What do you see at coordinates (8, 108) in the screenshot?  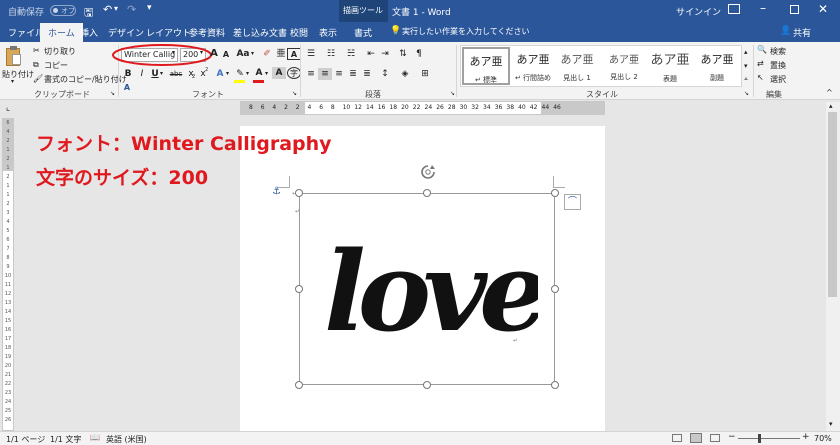 I see `tab-selector-icon: ⌞` at bounding box center [8, 108].